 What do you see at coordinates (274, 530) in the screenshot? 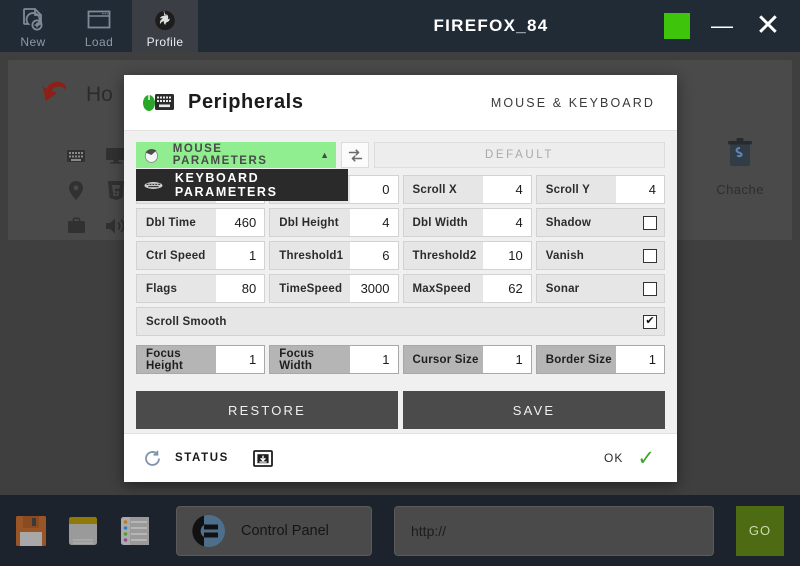
I see `control-panel-button: Control Panel` at bounding box center [274, 530].